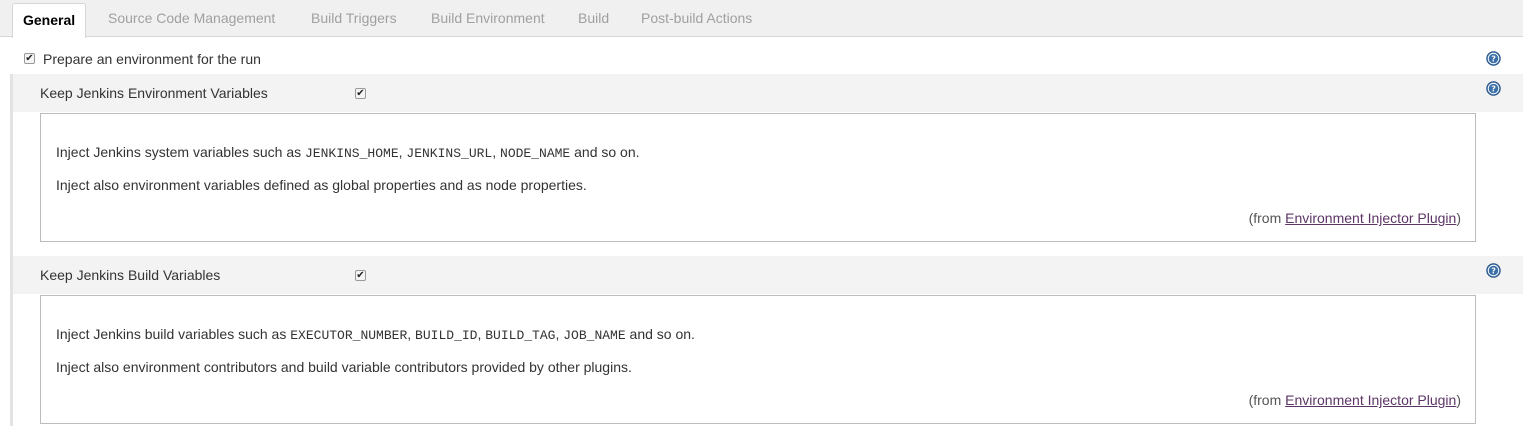  What do you see at coordinates (449, 153) in the screenshot?
I see `code-var: JENKINS_URL` at bounding box center [449, 153].